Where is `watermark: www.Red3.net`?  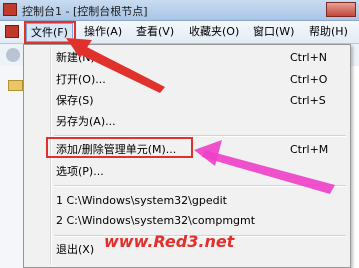 watermark: www.Red3.net is located at coordinates (169, 241).